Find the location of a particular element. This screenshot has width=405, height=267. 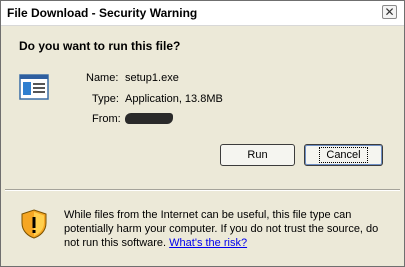

whats-the-risk-link: What's the risk? is located at coordinates (208, 243).